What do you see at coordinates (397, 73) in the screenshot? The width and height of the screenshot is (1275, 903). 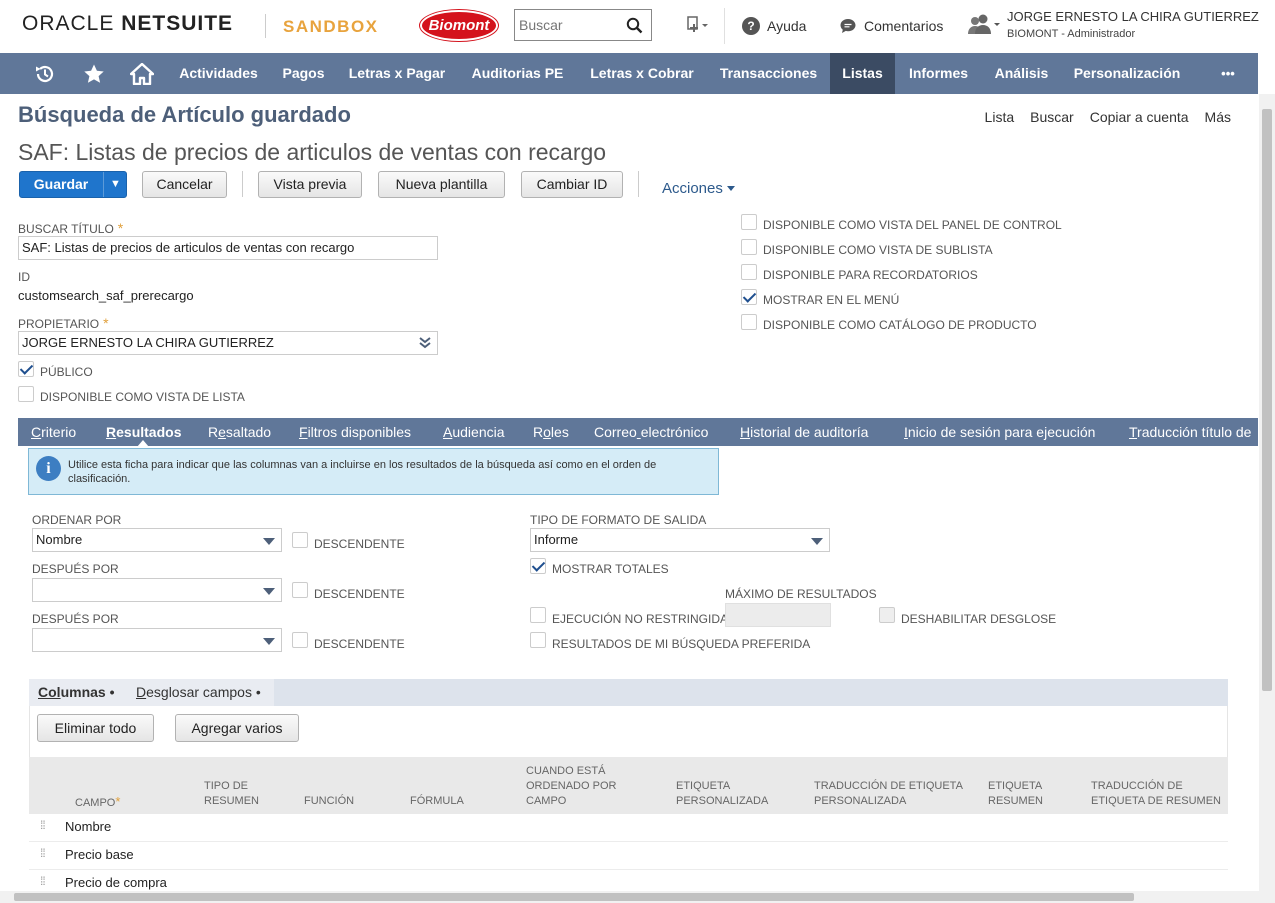 I see `nav-letras-pagar: Letras x Pagar` at bounding box center [397, 73].